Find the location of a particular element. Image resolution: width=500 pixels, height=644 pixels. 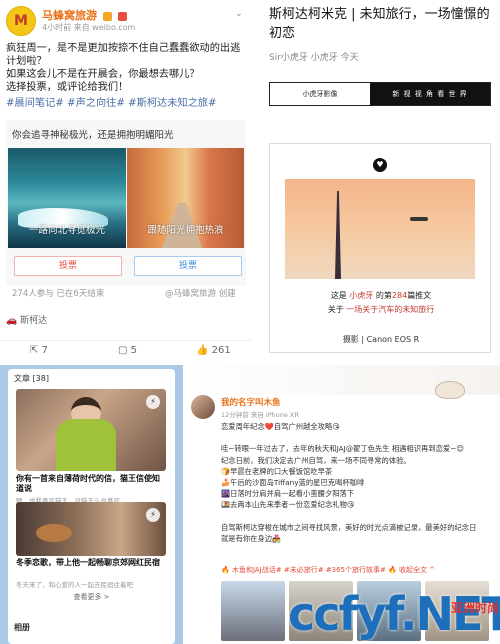

poll-option-right-label: 跟随阳光拥抱热浪 is located at coordinates (185, 230).